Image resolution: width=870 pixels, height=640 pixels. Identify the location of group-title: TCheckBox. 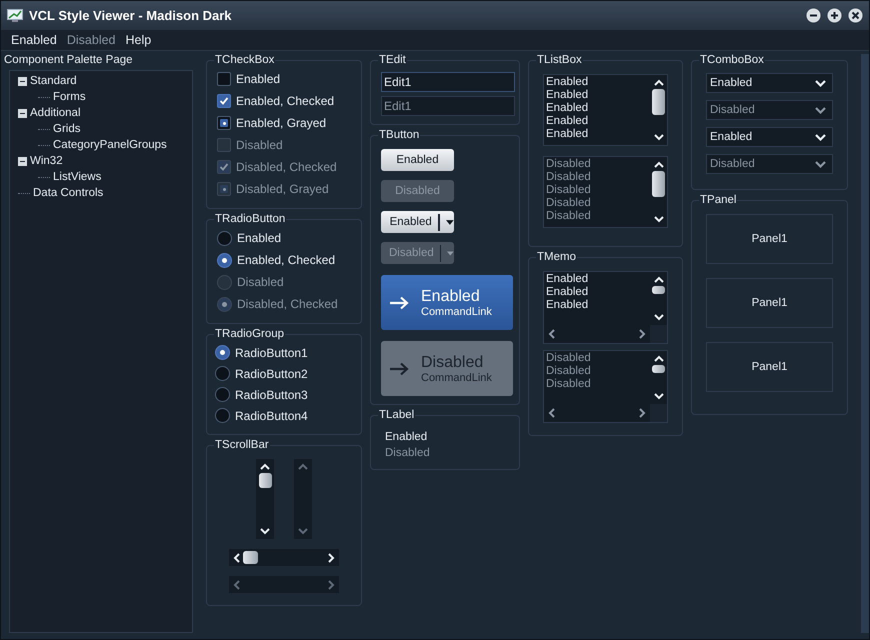
(245, 60).